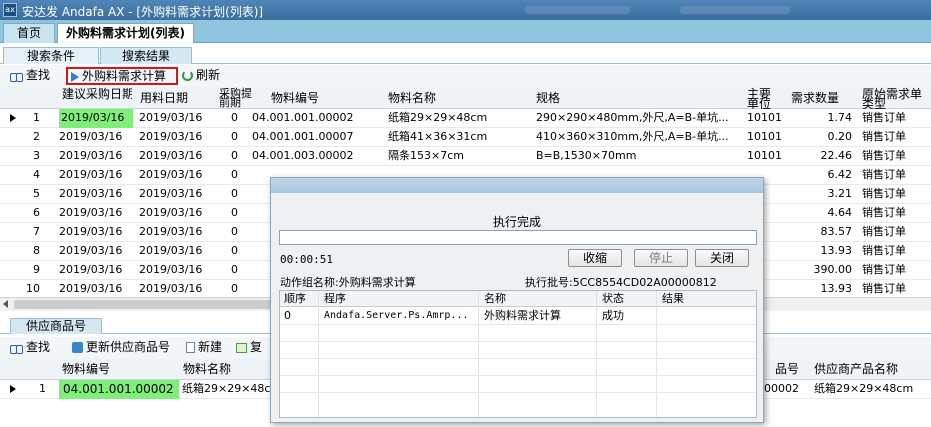 This screenshot has height=427, width=931. Describe the element at coordinates (764, 98) in the screenshot. I see `col-unit: 主要单位` at that location.